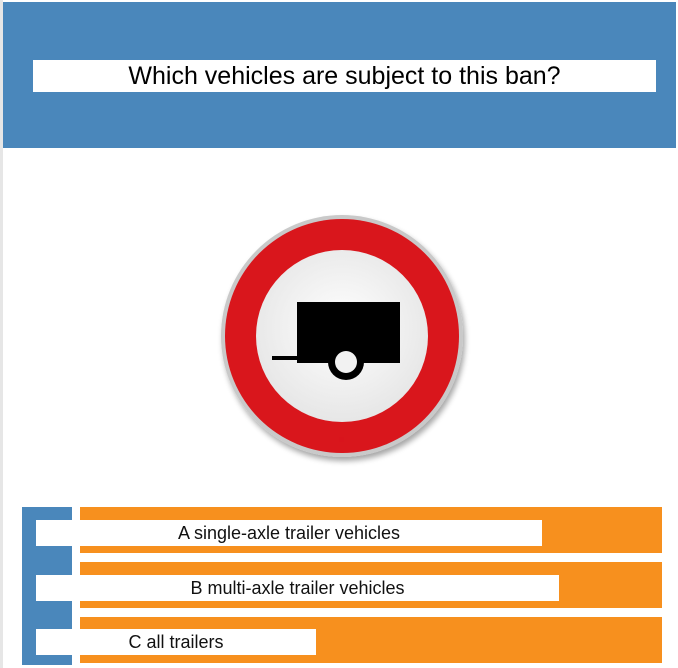 The width and height of the screenshot is (678, 668). I want to click on question-text: Which vehicles are subject to this ban?, so click(344, 76).